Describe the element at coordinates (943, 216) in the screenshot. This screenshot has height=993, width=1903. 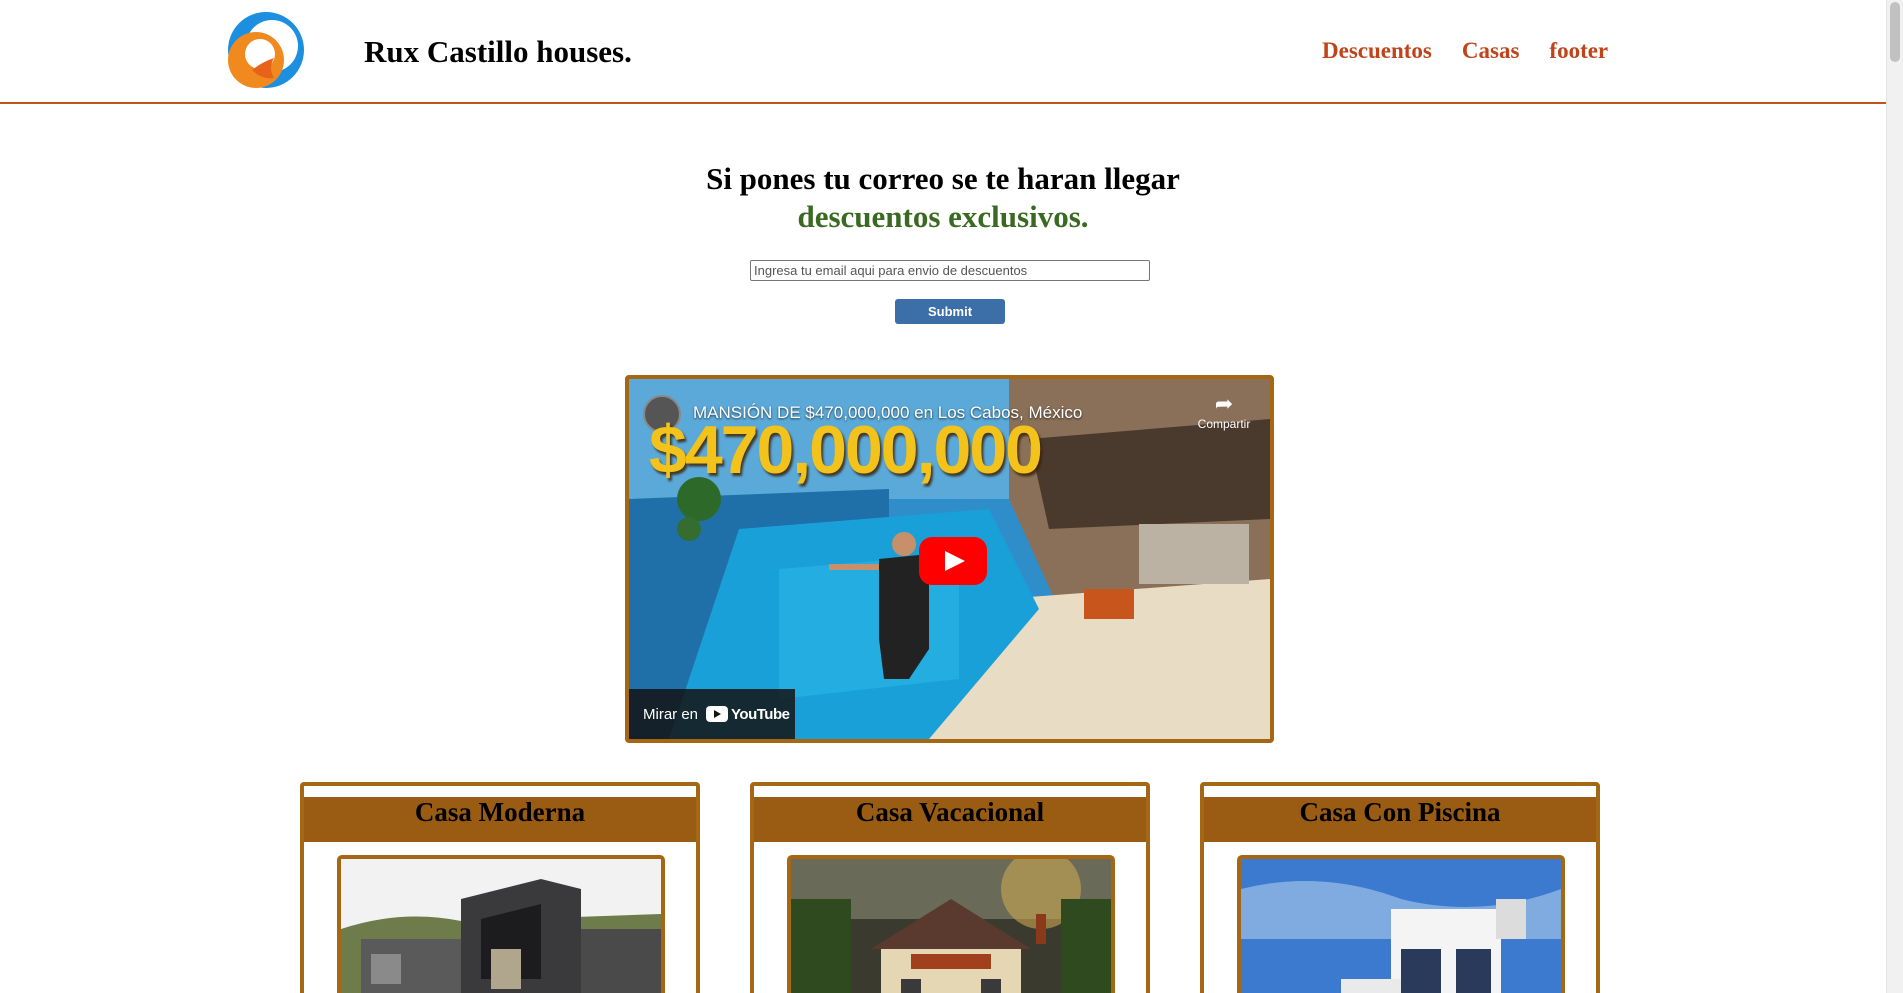
I see `promo-highlight: descuentos exclusivos.` at that location.